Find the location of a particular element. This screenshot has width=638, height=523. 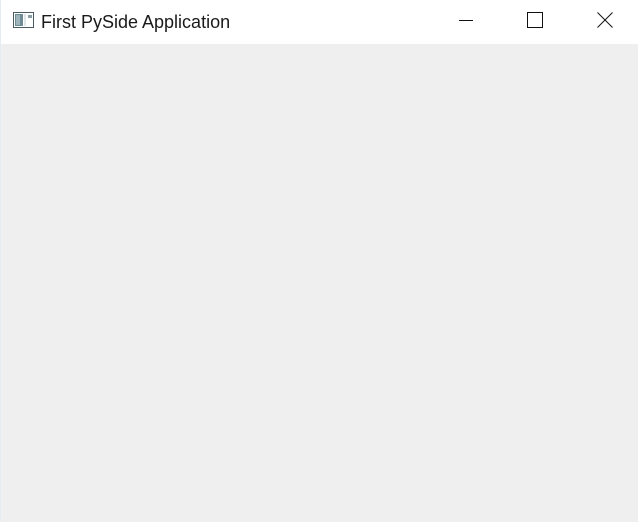

maximize-button is located at coordinates (535, 22).